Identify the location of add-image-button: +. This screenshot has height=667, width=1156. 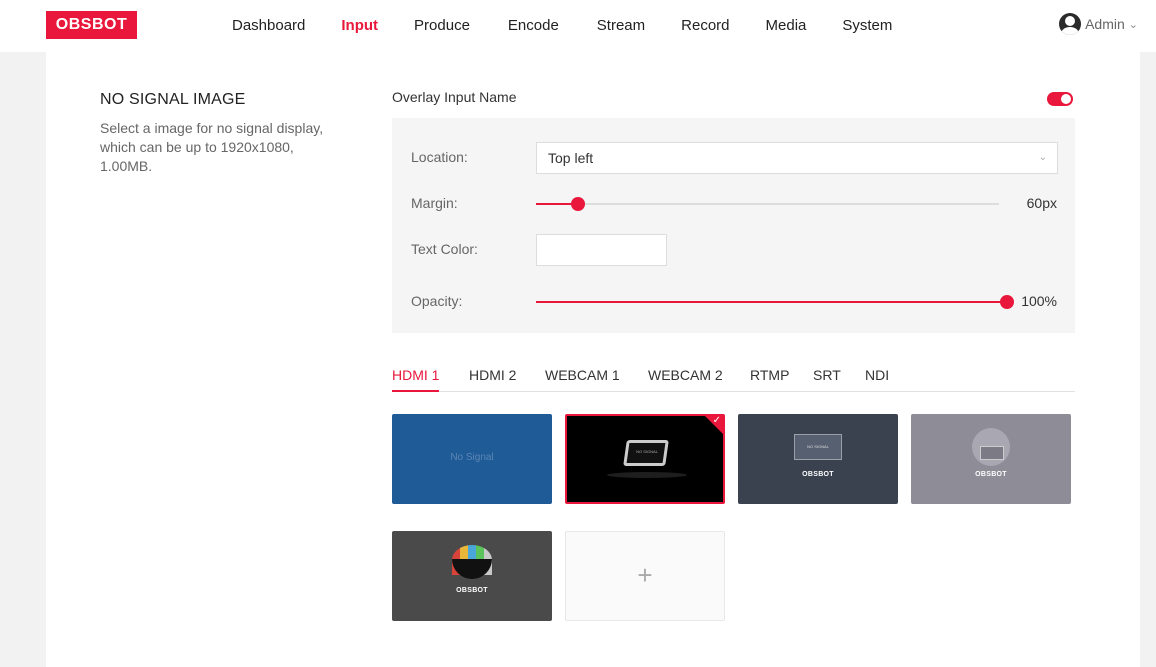
(645, 576).